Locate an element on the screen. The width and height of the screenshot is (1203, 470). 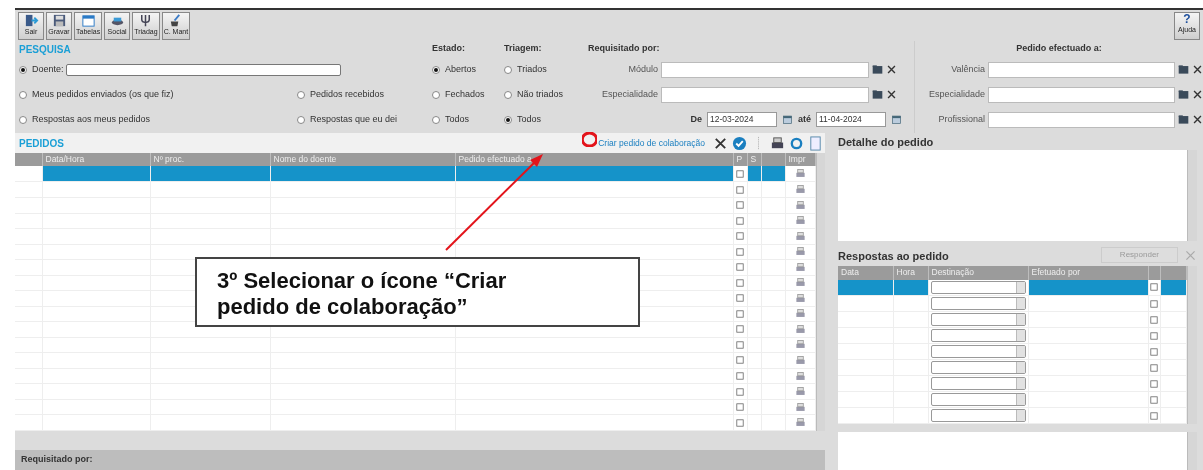
check-circle-icon is located at coordinates (739, 143).